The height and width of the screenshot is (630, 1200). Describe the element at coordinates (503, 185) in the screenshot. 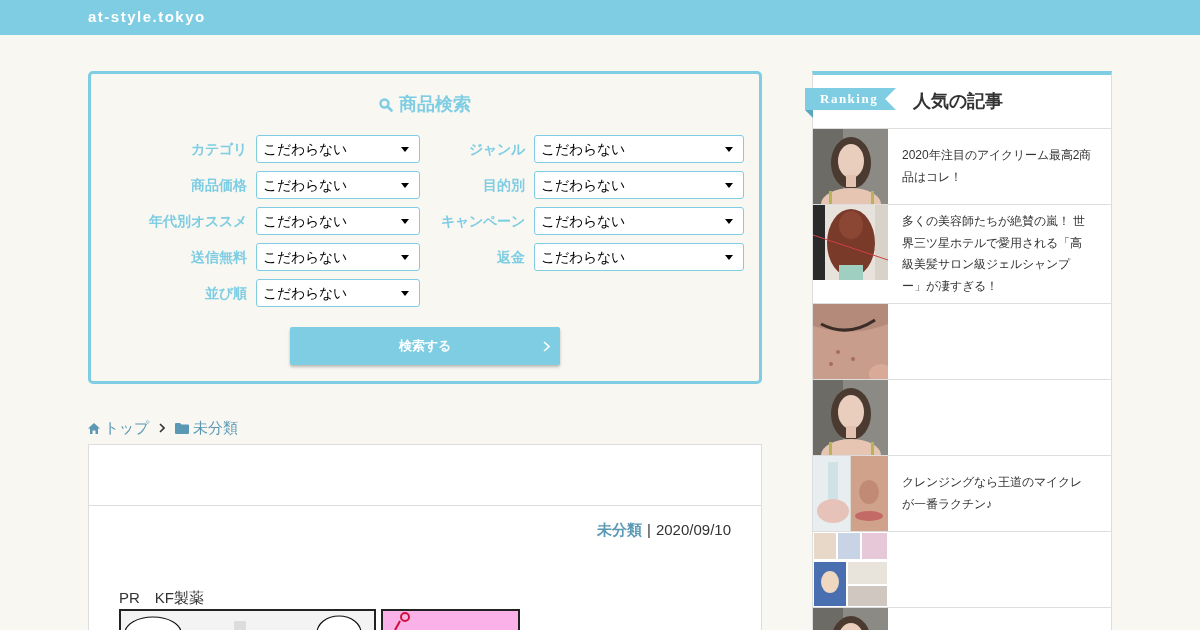

I see `field-label: 目的別` at that location.